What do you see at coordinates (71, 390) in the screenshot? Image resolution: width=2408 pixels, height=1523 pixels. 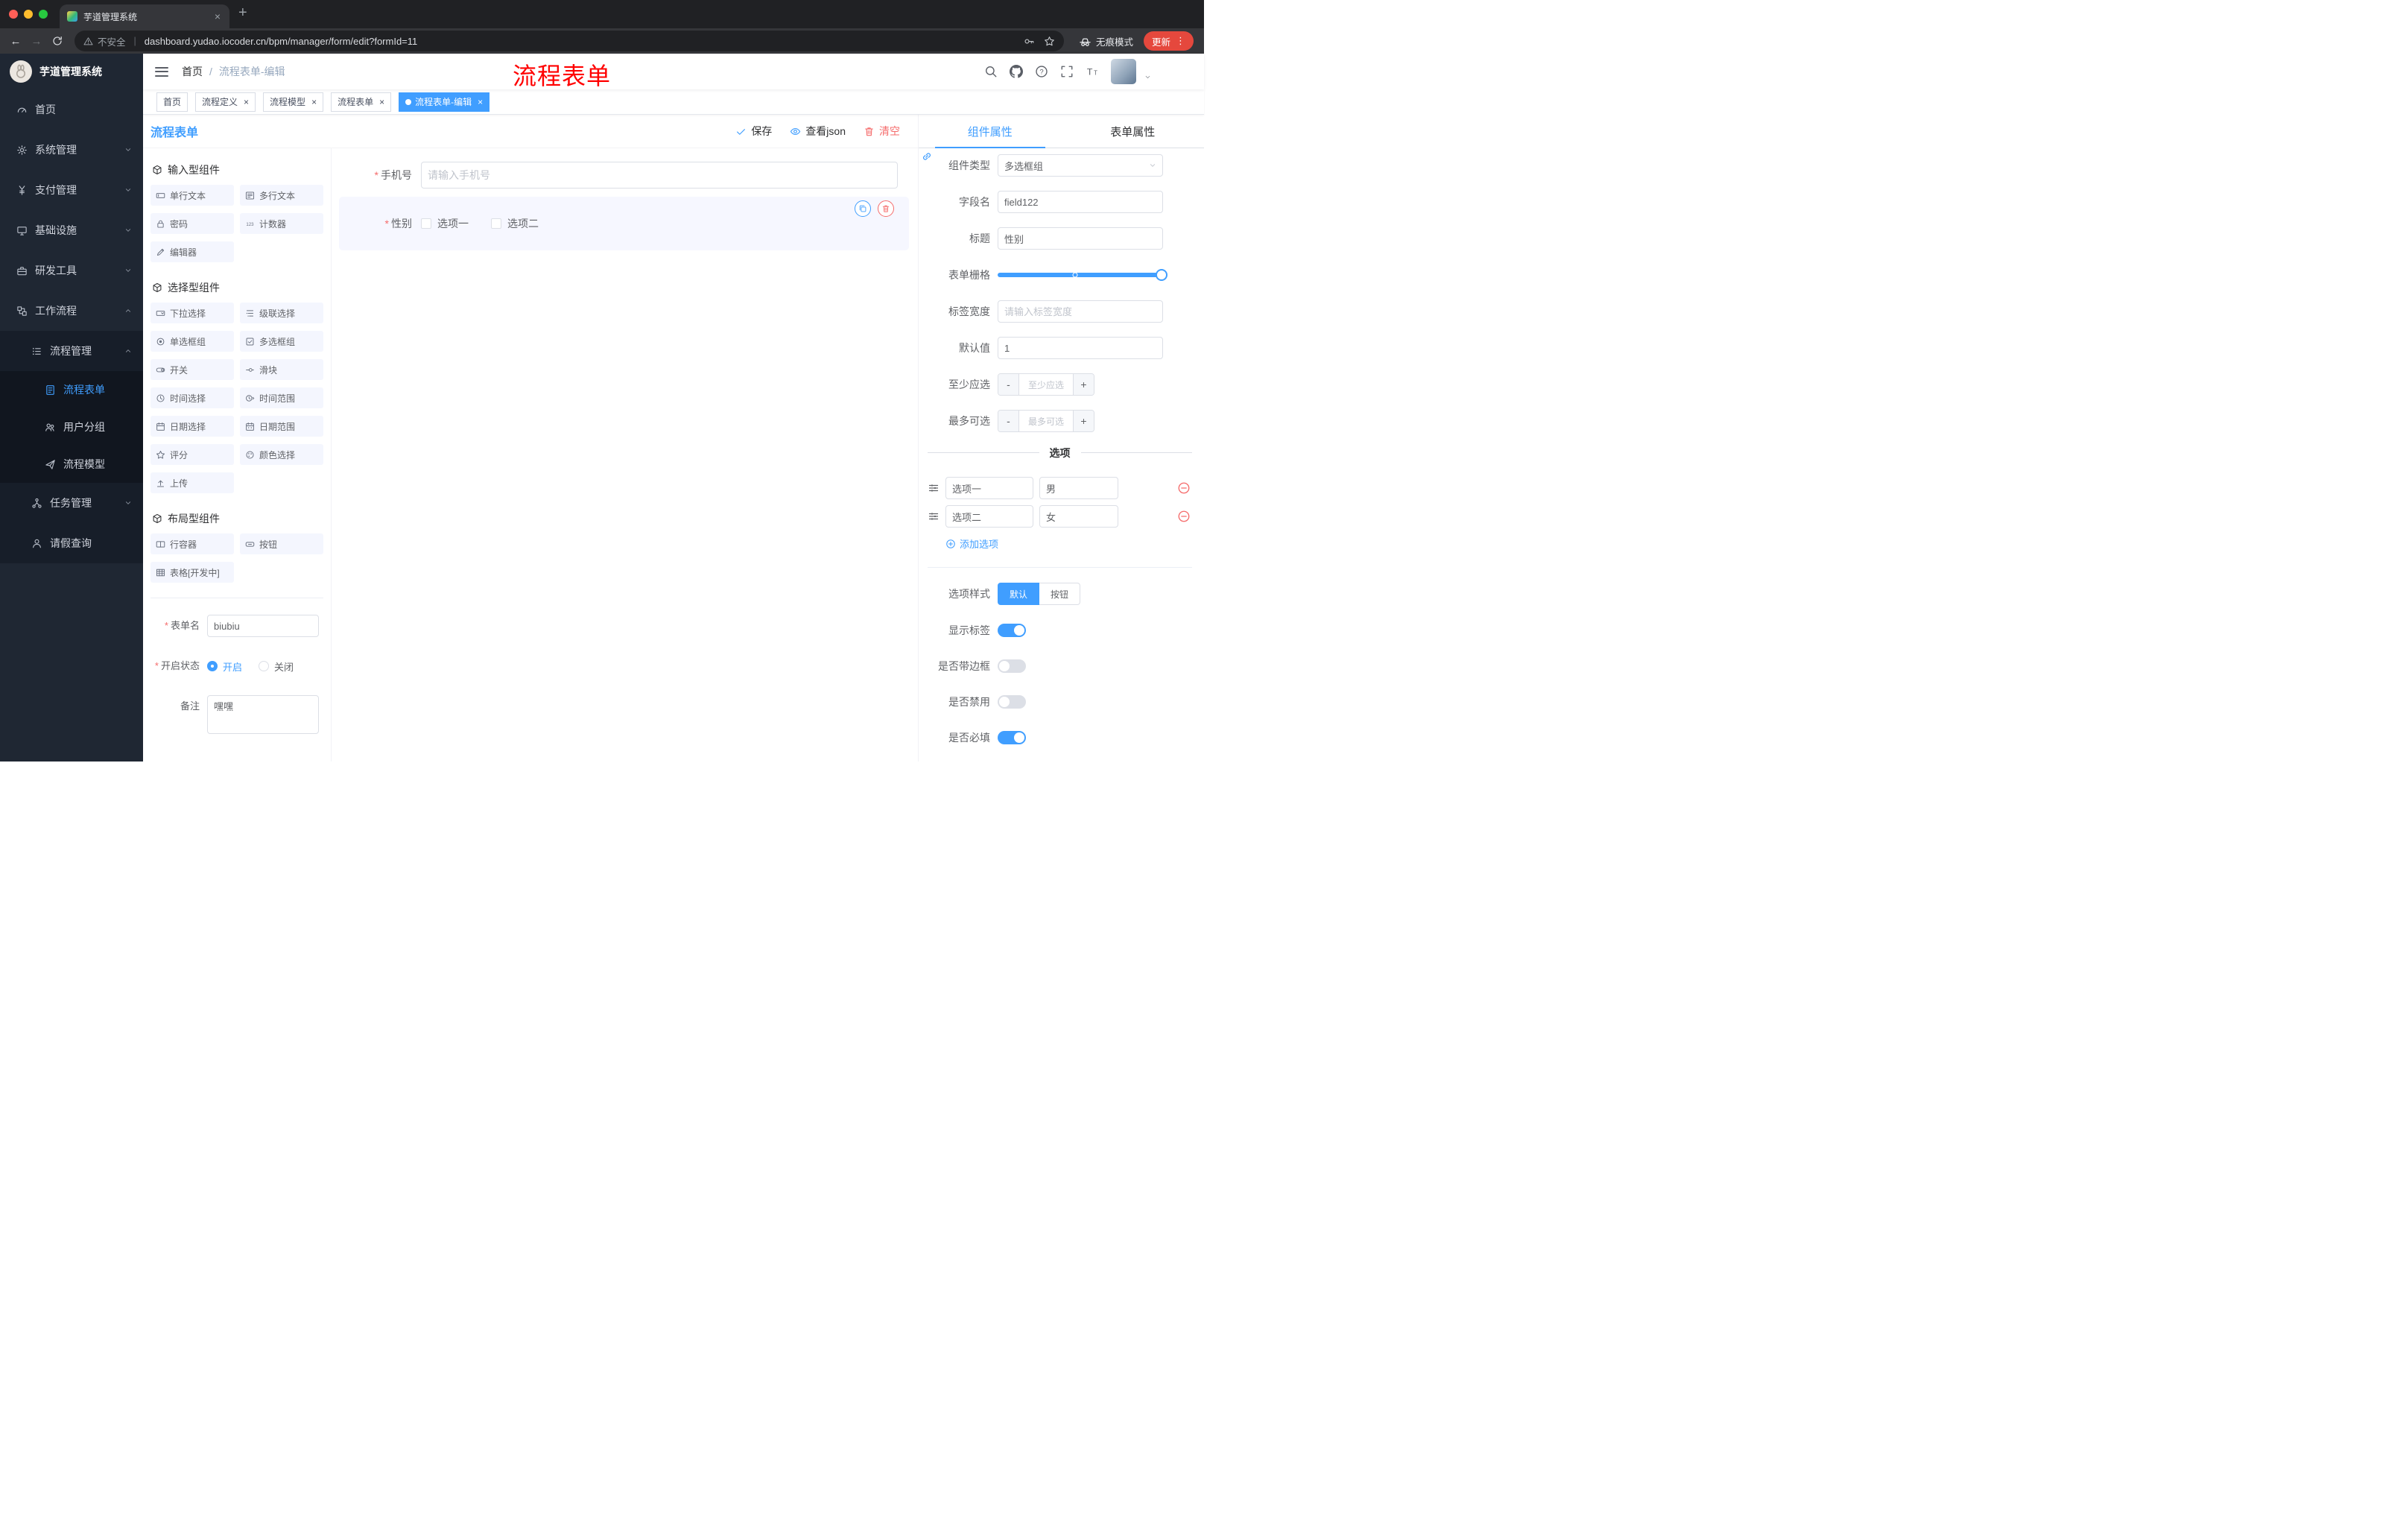 I see `sidebar-item-process-form: 流程表单` at bounding box center [71, 390].